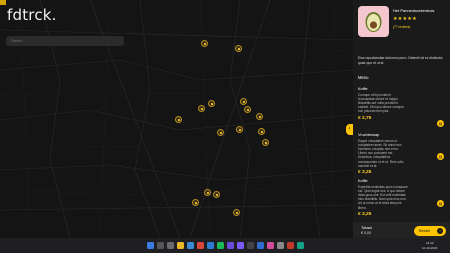 This screenshot has height=253, width=450. What do you see at coordinates (369, 135) in the screenshot?
I see `menu-item-name: Vruchtensap` at bounding box center [369, 135].